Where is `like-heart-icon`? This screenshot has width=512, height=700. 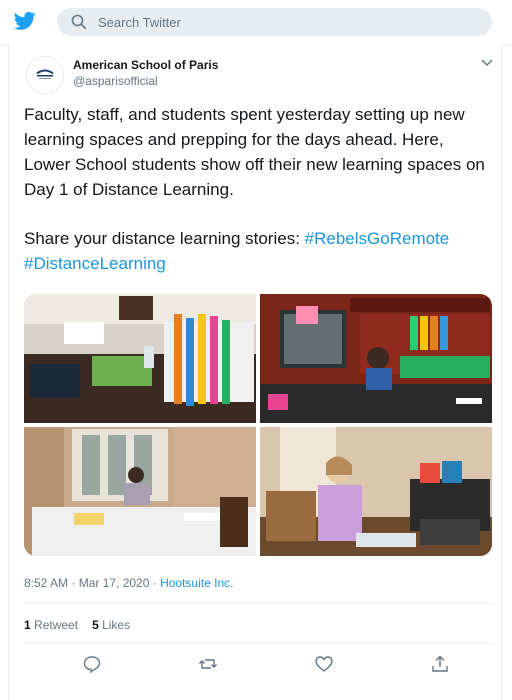 like-heart-icon is located at coordinates (324, 664).